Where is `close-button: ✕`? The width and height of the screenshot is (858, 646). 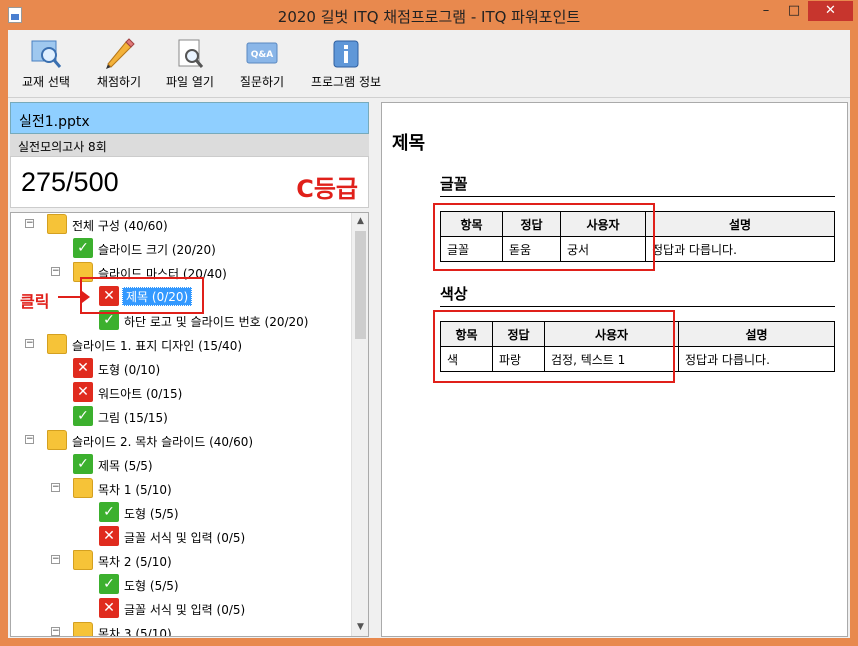
close-button: ✕ is located at coordinates (830, 11).